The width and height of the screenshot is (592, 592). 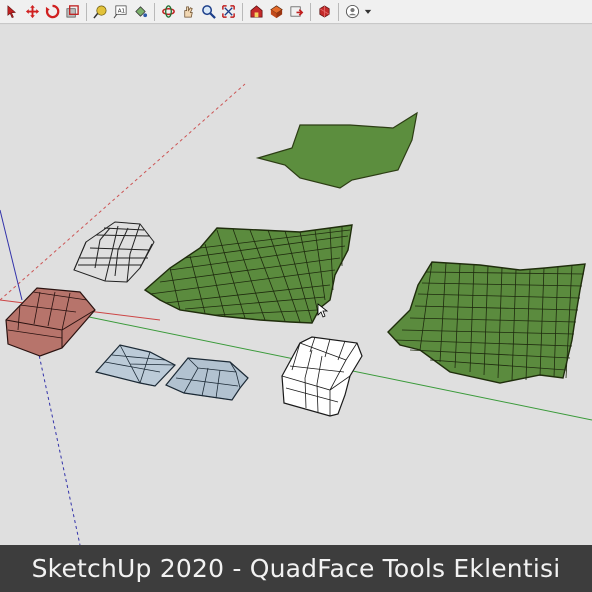 I want to click on wireframe-dome, so click(x=114, y=252).